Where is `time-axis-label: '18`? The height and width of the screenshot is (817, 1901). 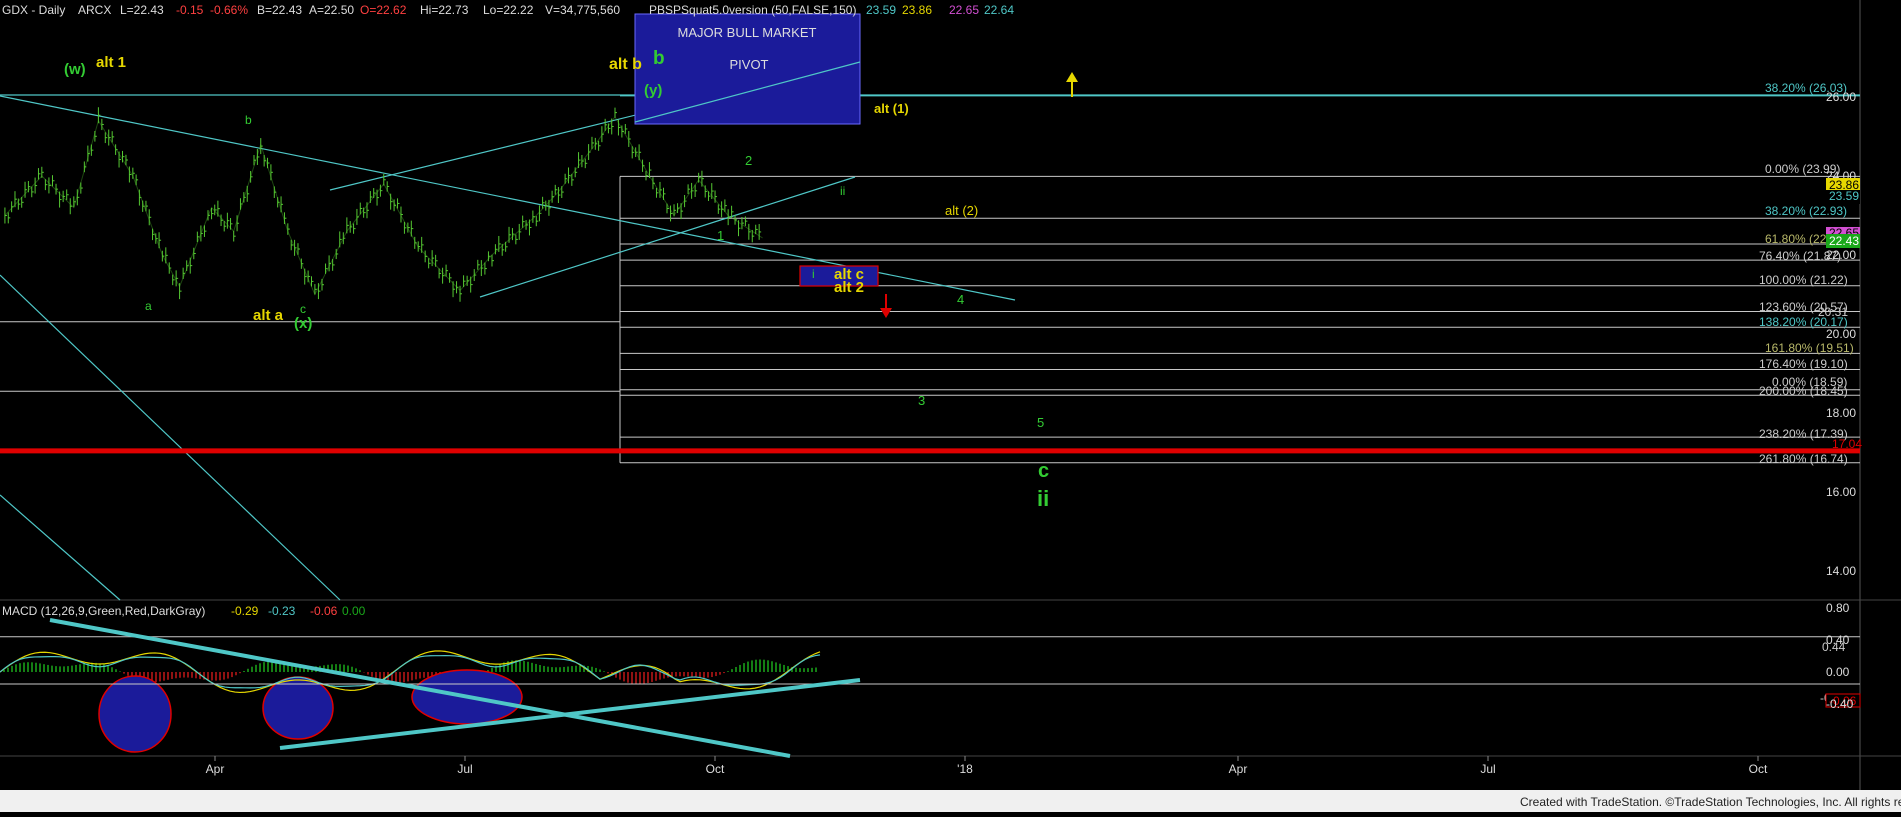
time-axis-label: '18 is located at coordinates (965, 769).